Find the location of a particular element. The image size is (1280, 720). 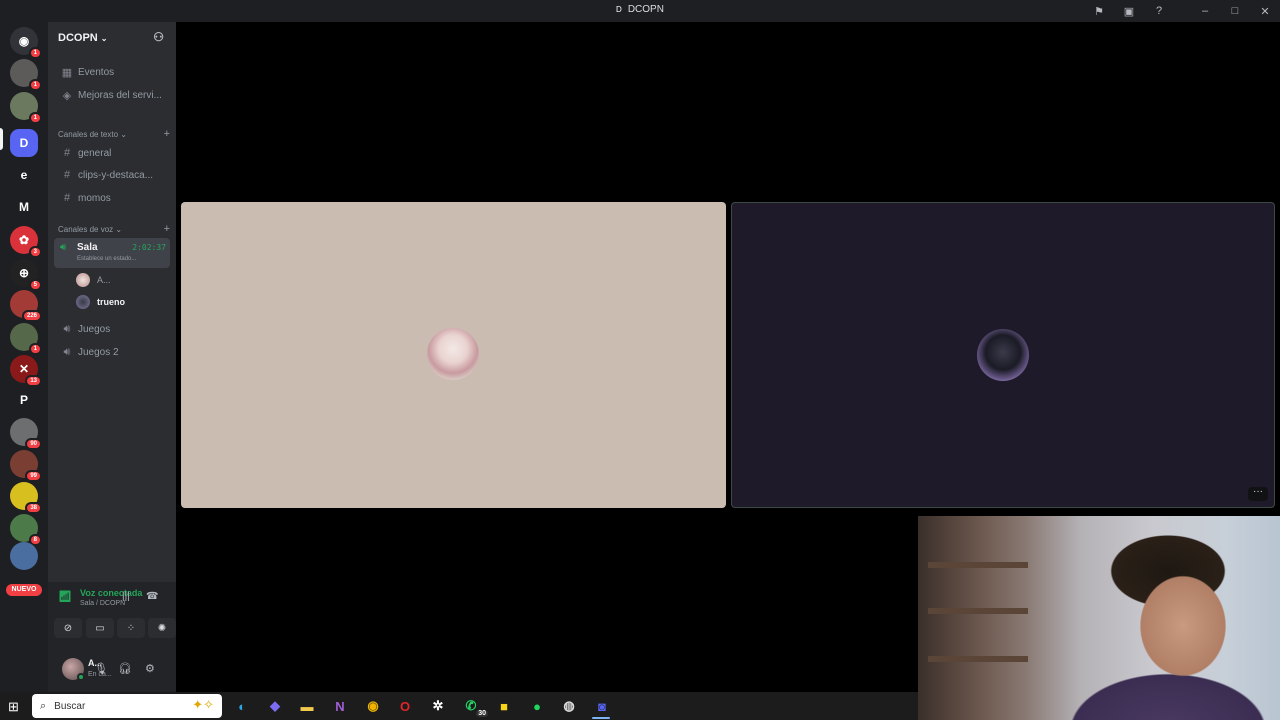

server-icon-server-last is located at coordinates (24, 556).